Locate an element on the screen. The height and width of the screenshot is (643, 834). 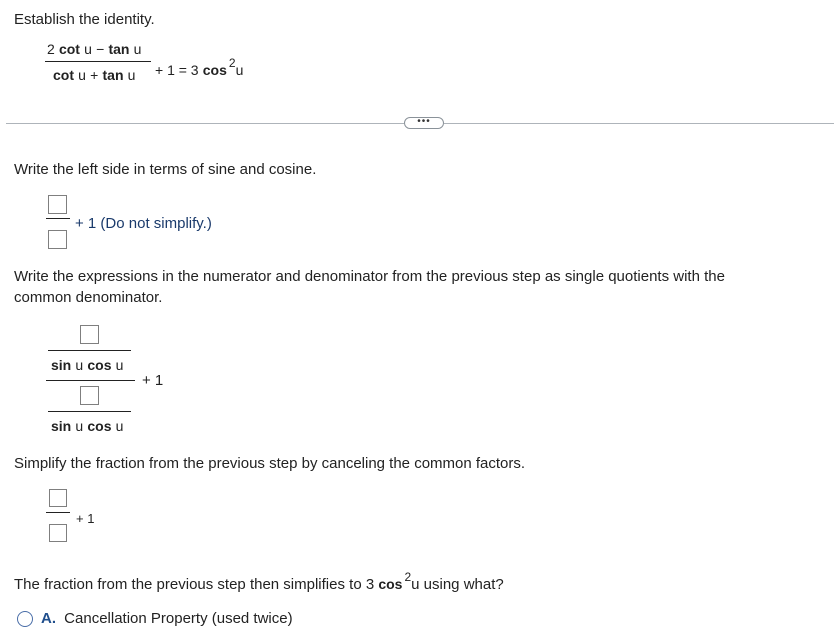
identity-fraction-bar is located at coordinates (98, 61).